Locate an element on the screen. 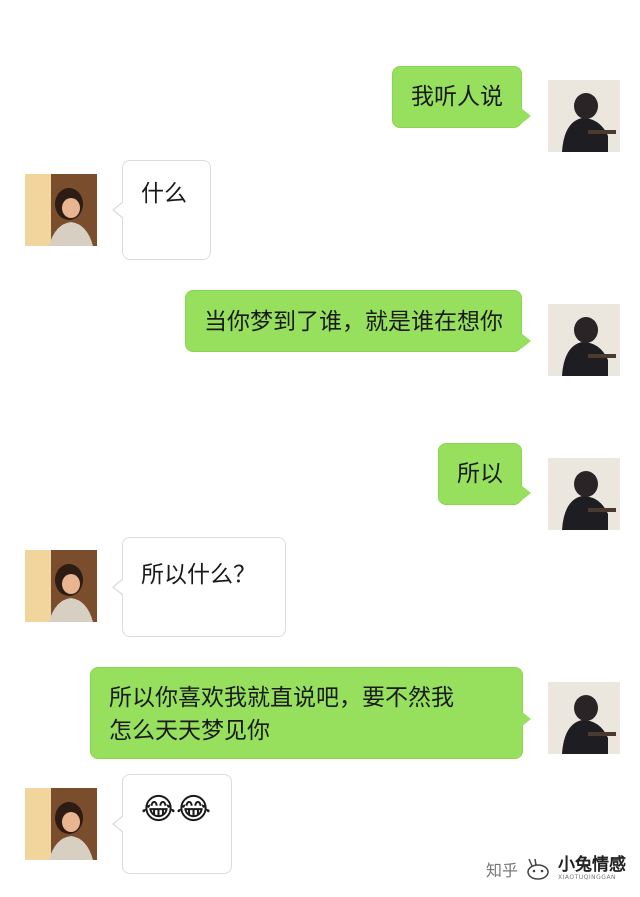  message-bubble: 我听人说 is located at coordinates (457, 97).